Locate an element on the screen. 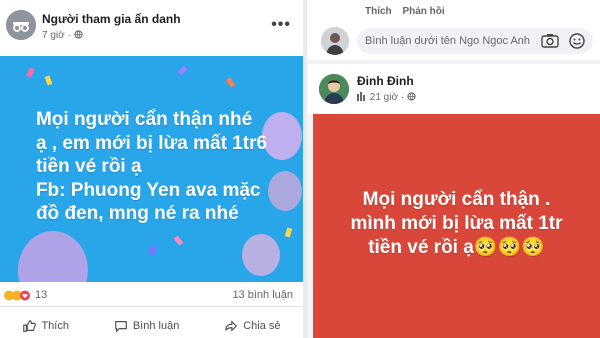 This screenshot has height=338, width=600. comment-button: Bình luận is located at coordinates (146, 326).